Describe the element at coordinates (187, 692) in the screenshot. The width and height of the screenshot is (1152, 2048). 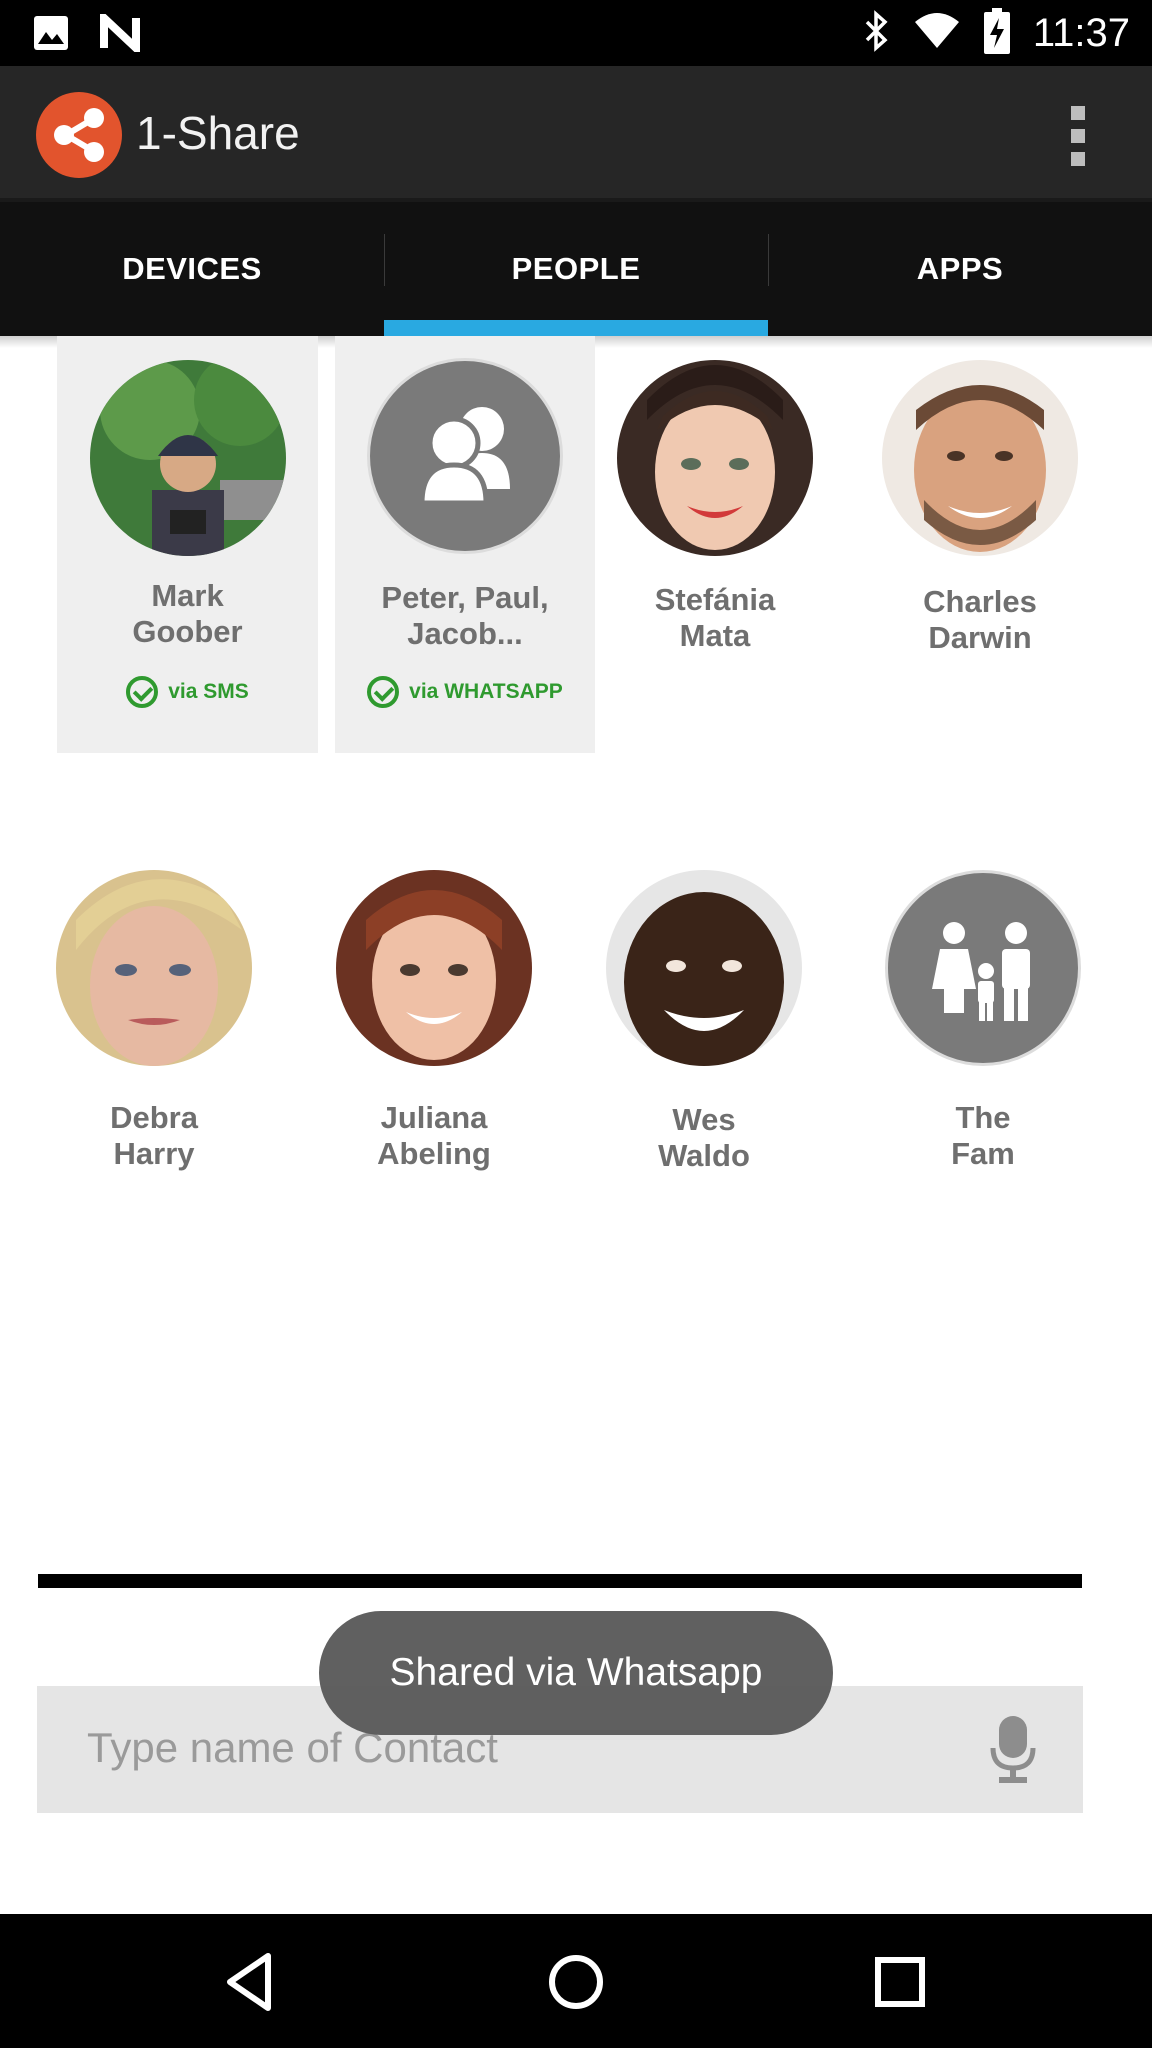
I see `shared-status-badge: via SMS` at that location.